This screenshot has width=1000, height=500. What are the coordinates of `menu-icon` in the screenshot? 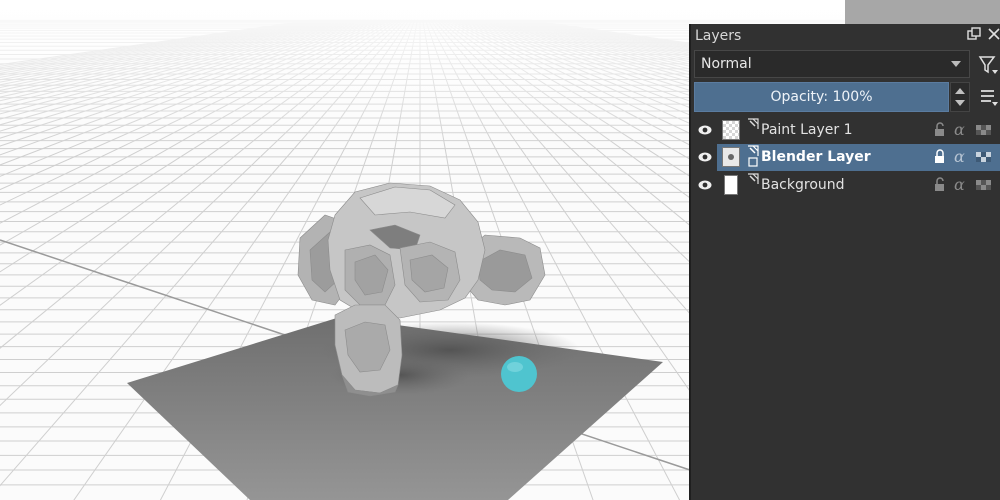 It's located at (989, 97).